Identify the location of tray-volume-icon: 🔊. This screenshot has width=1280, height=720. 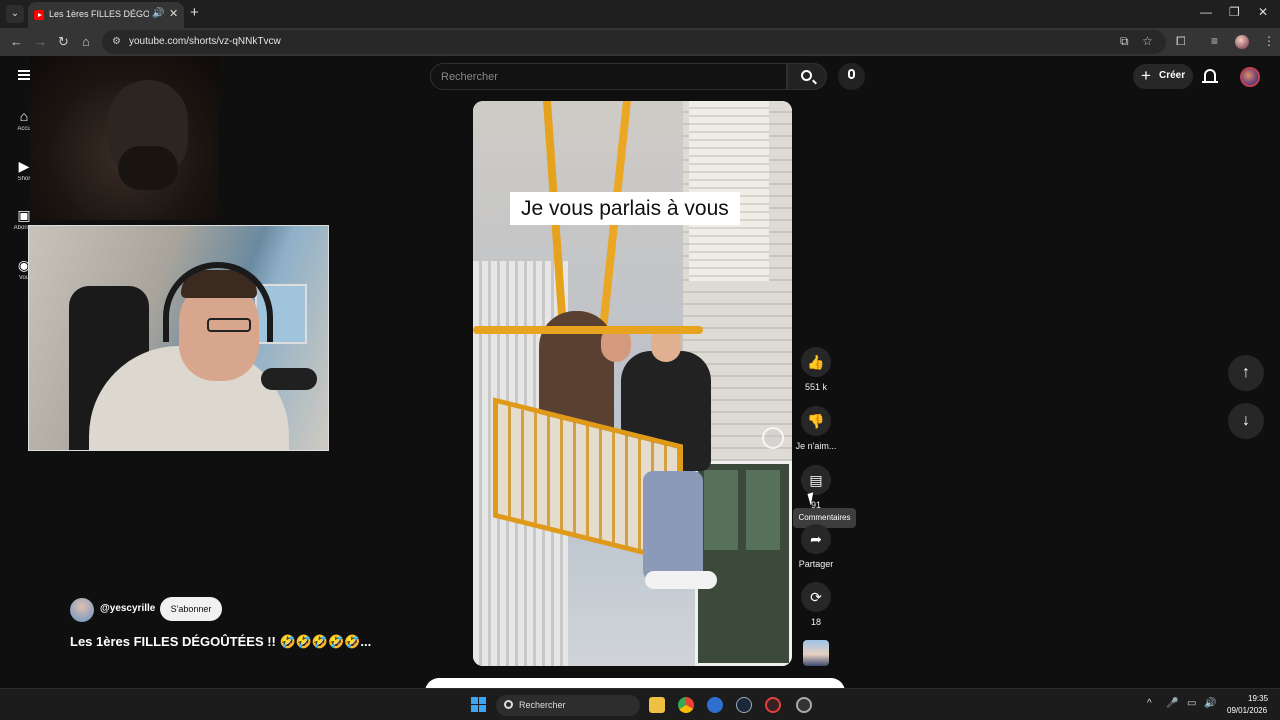
(1210, 703).